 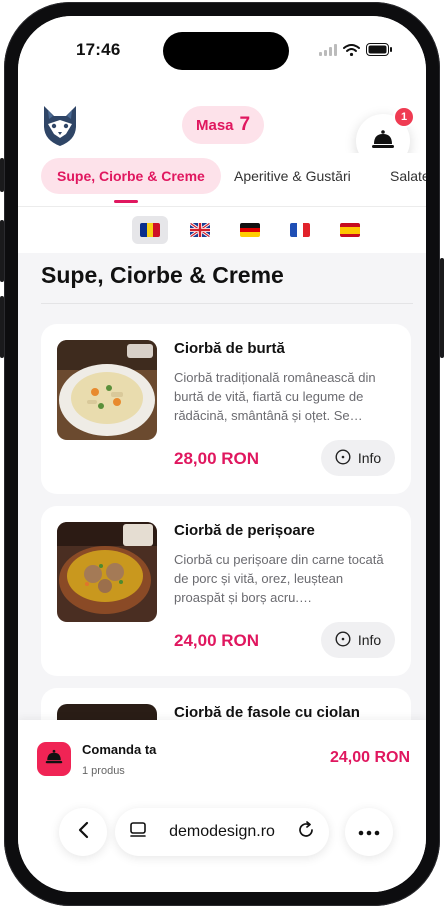 What do you see at coordinates (107, 572) in the screenshot?
I see `product-image-meatball-soup` at bounding box center [107, 572].